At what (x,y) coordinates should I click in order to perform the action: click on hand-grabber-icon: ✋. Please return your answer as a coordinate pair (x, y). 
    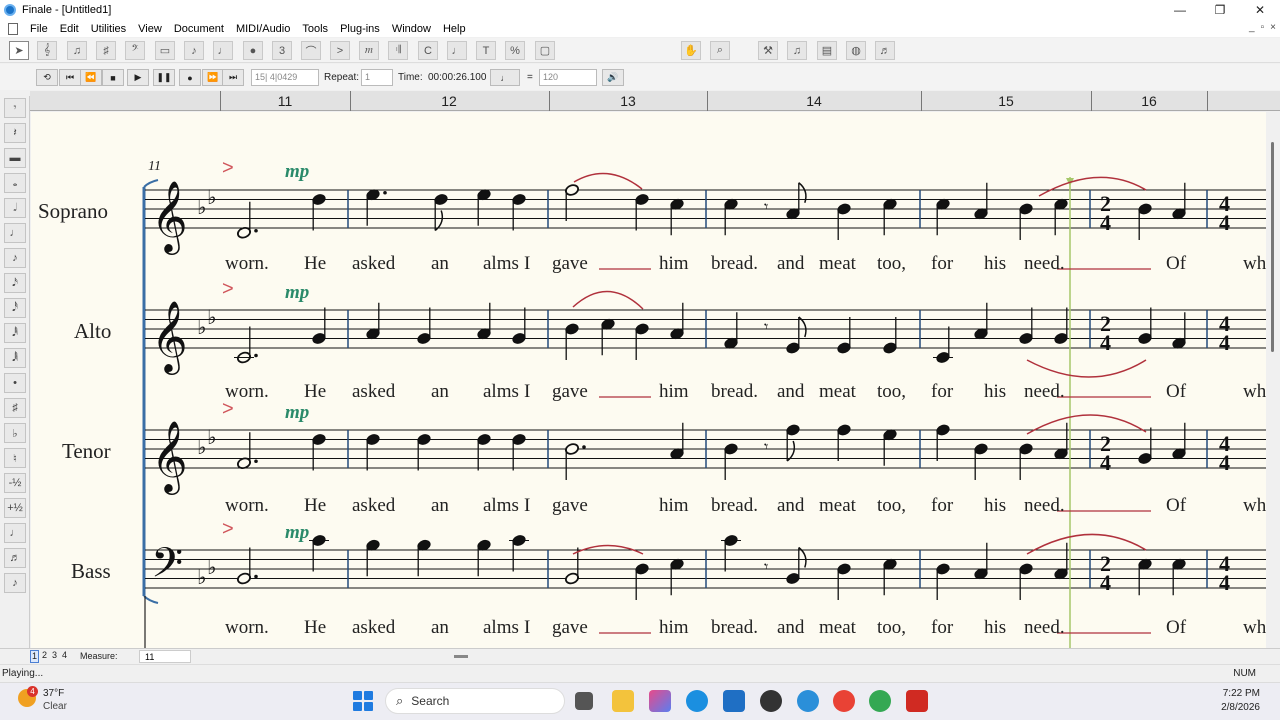
    Looking at the image, I should click on (691, 50).